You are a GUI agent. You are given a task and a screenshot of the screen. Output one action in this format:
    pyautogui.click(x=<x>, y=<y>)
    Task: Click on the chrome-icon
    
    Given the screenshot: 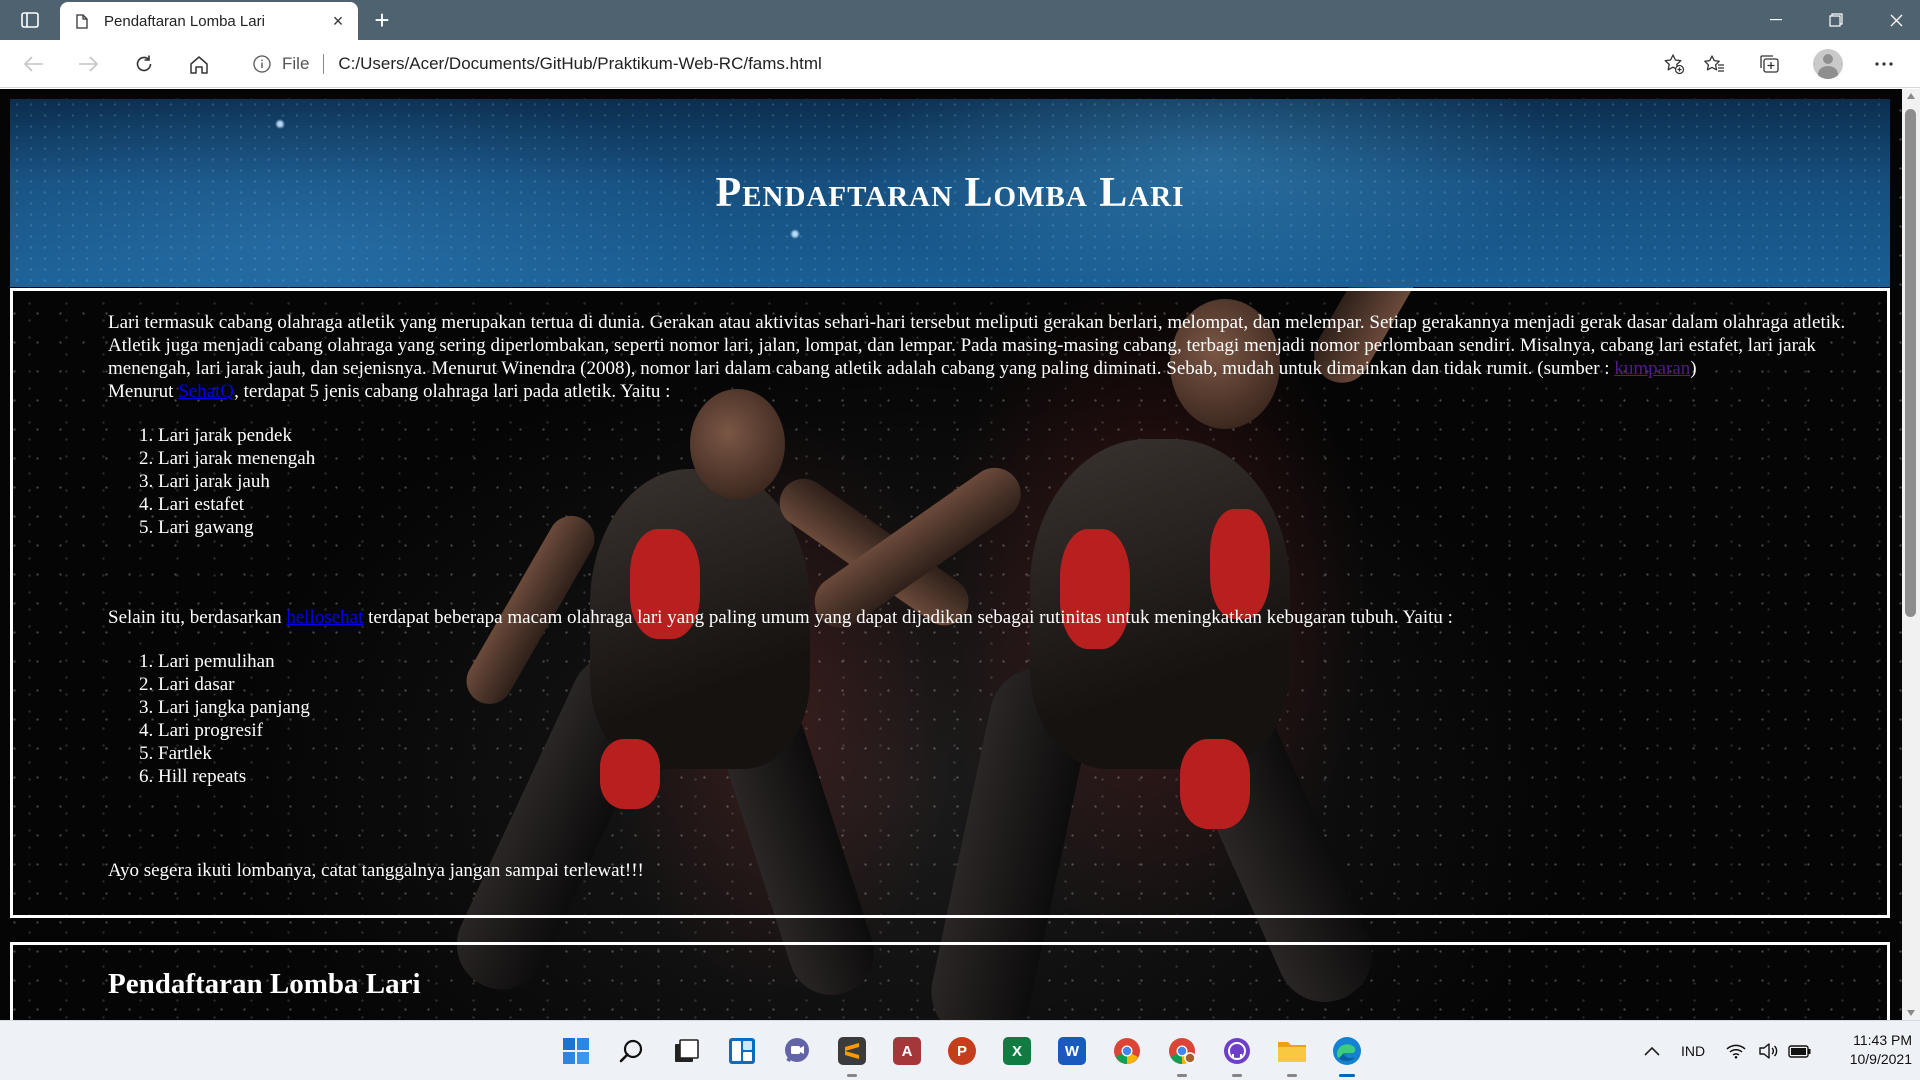 What is the action you would take?
    pyautogui.click(x=1127, y=1051)
    